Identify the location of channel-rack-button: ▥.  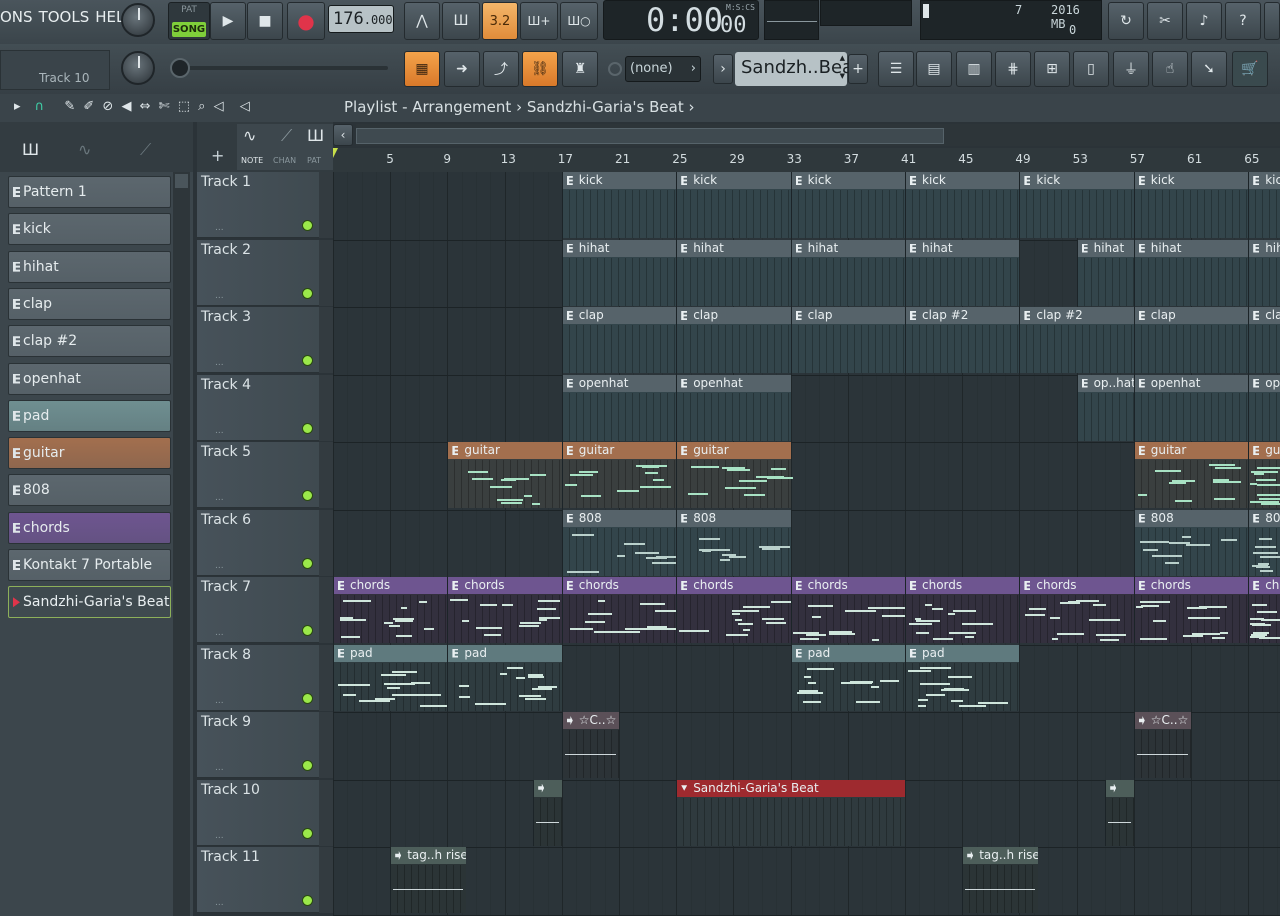
(974, 69).